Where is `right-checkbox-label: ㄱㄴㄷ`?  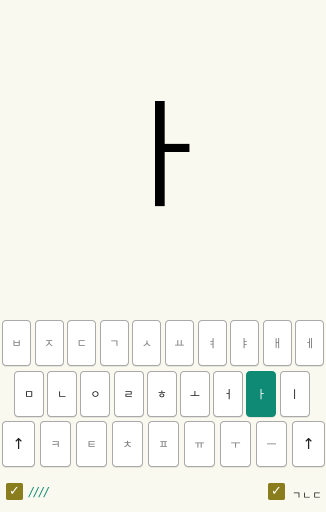 right-checkbox-label: ㄱㄴㄷ is located at coordinates (307, 496).